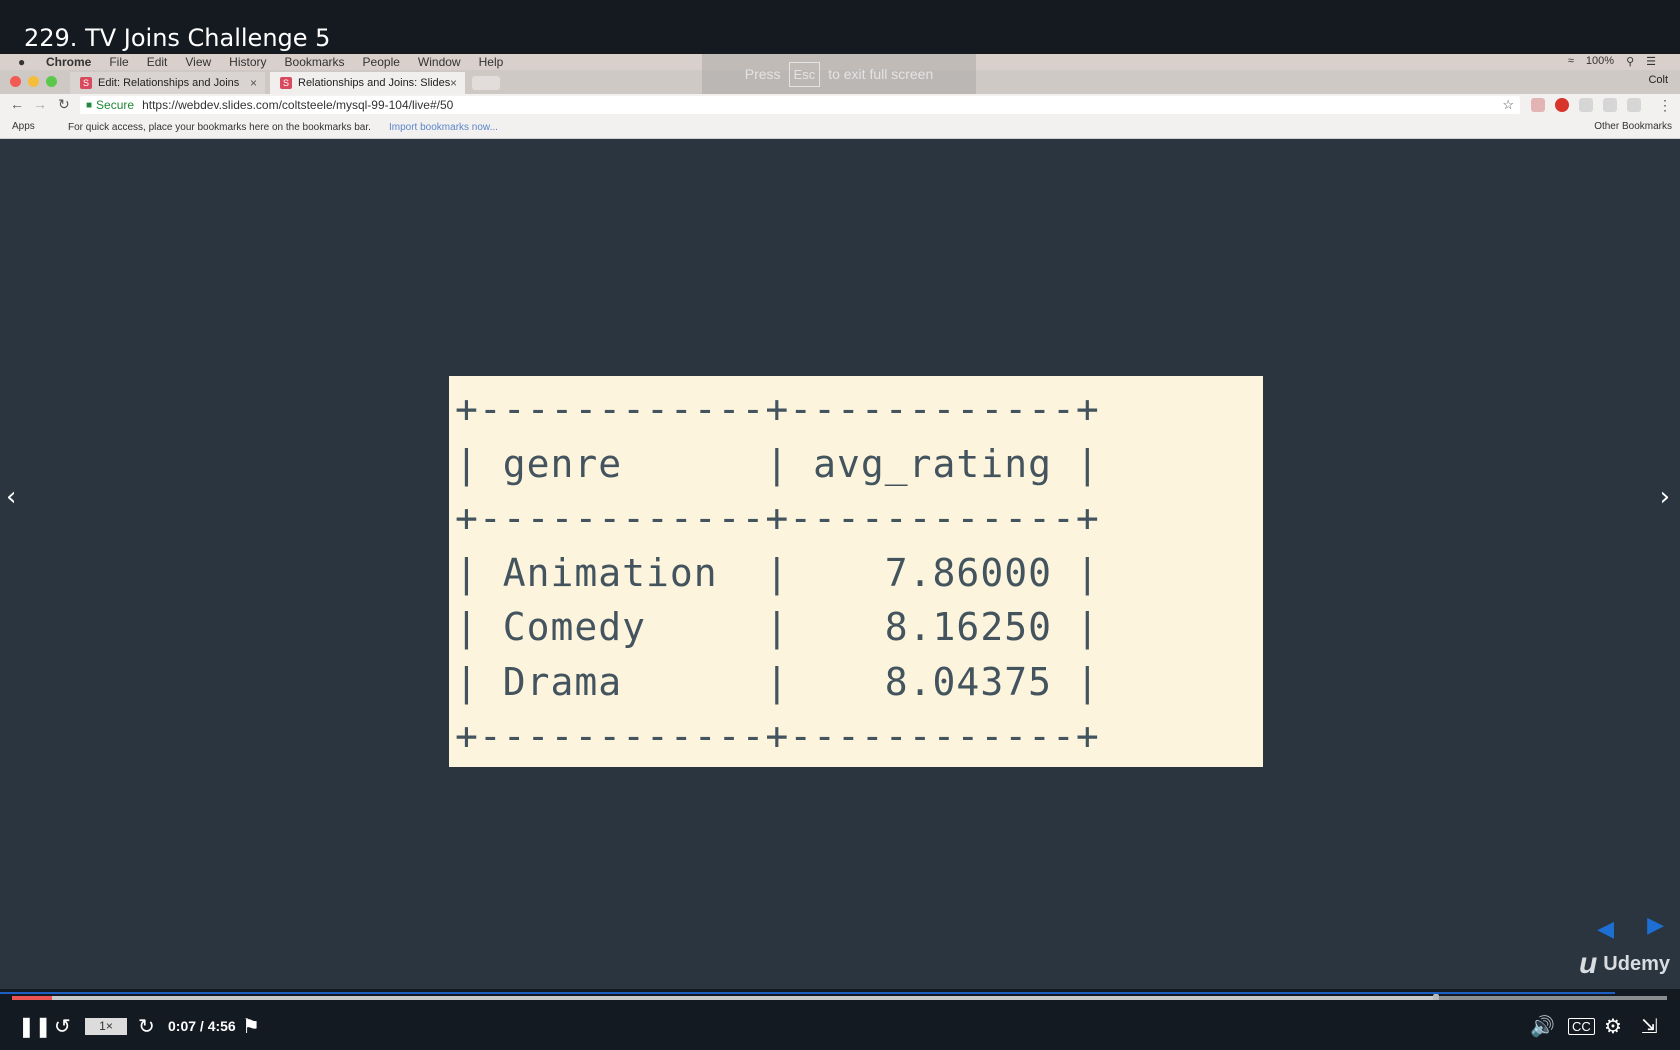 The width and height of the screenshot is (1680, 1050). I want to click on menu-status-icons: ≈ 100% ⚲ ☰, so click(1612, 61).